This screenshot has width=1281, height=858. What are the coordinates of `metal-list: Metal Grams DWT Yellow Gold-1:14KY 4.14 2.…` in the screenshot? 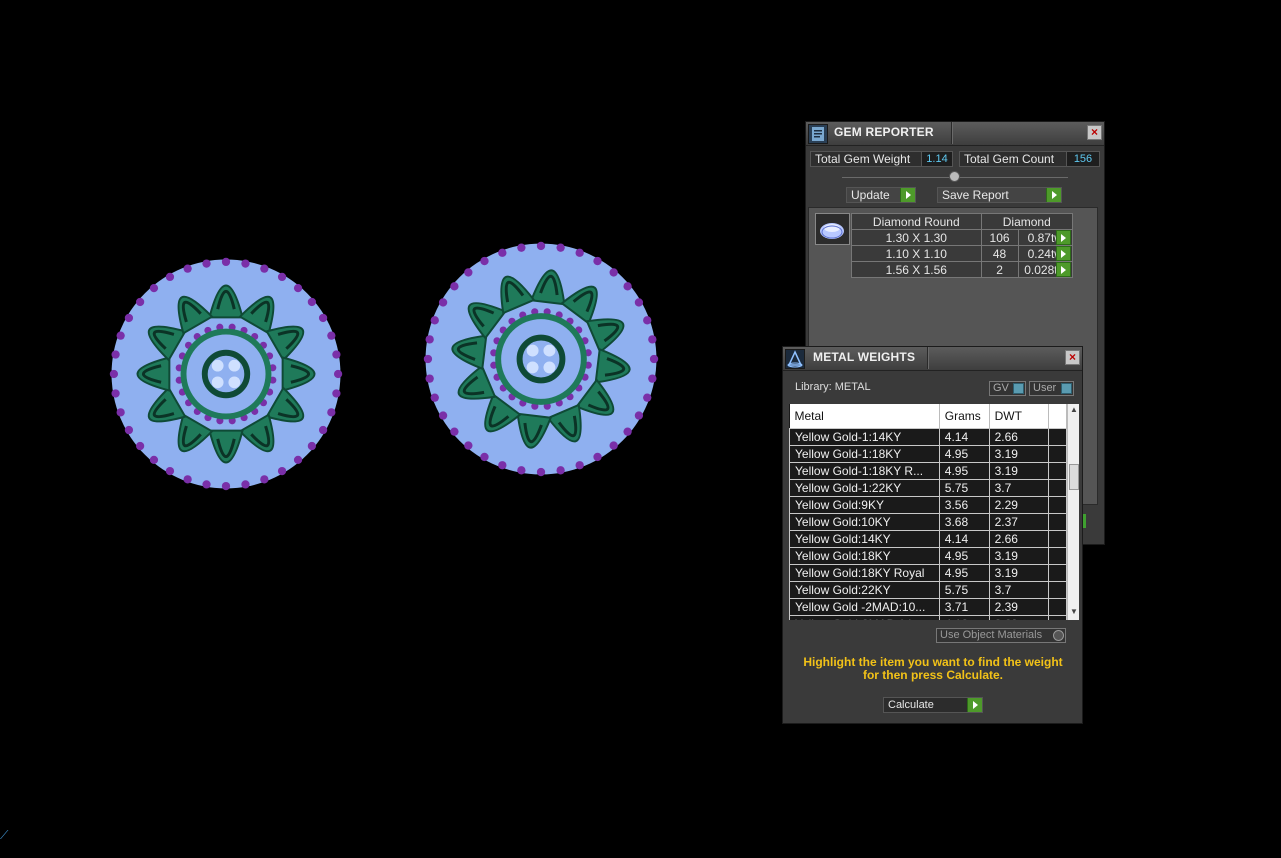 It's located at (934, 512).